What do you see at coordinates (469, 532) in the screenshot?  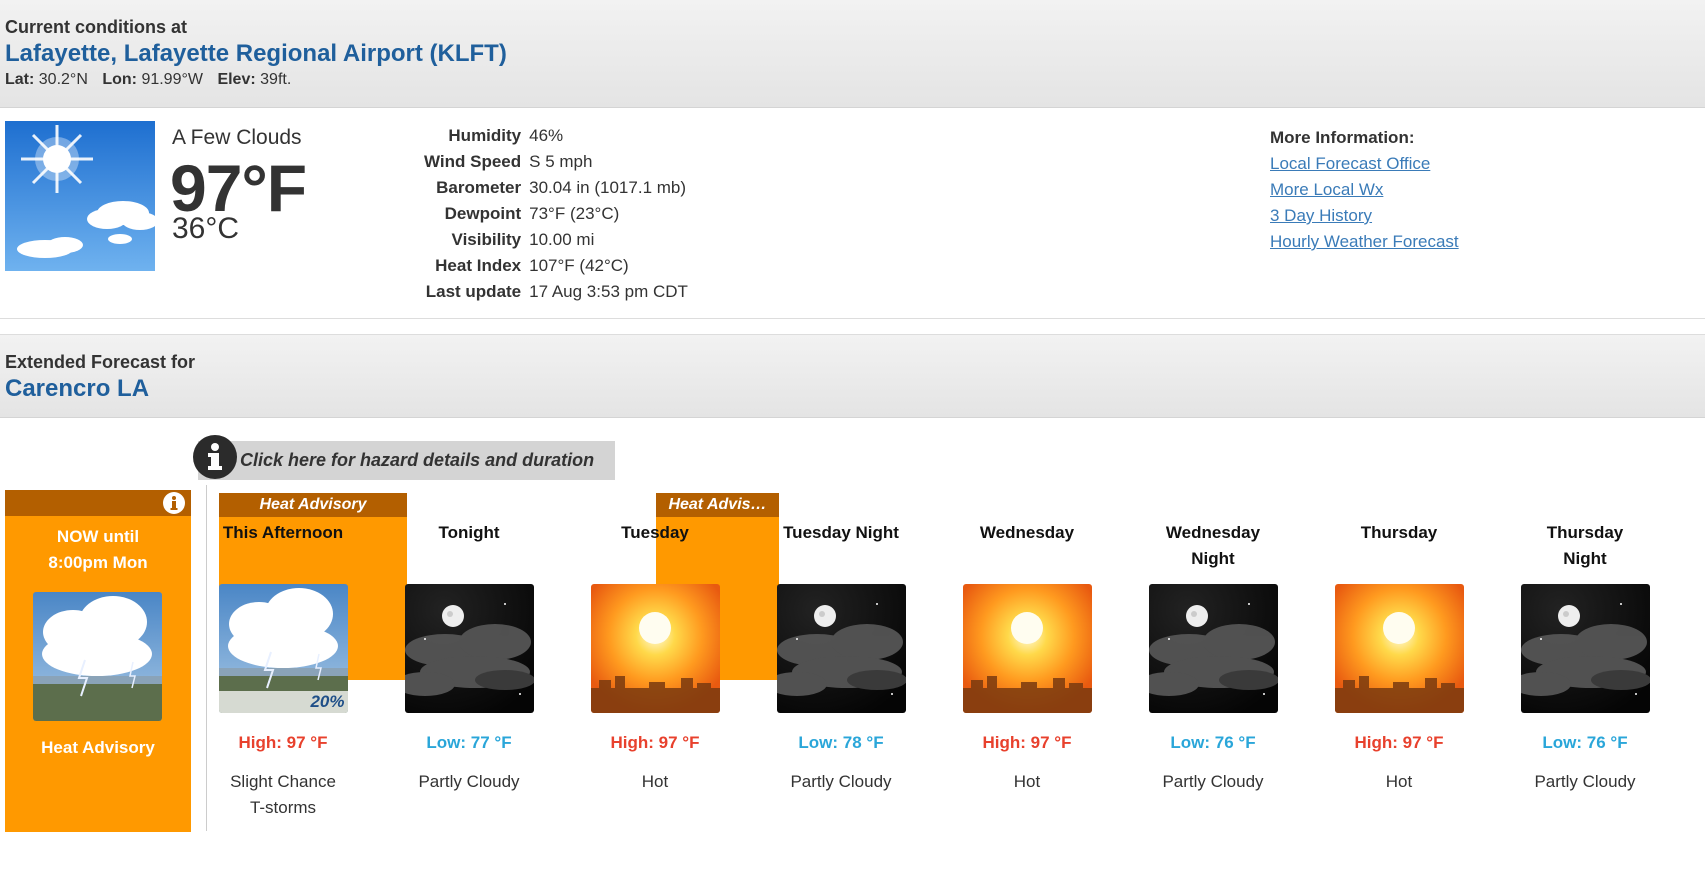 I see `period-name: Tonight` at bounding box center [469, 532].